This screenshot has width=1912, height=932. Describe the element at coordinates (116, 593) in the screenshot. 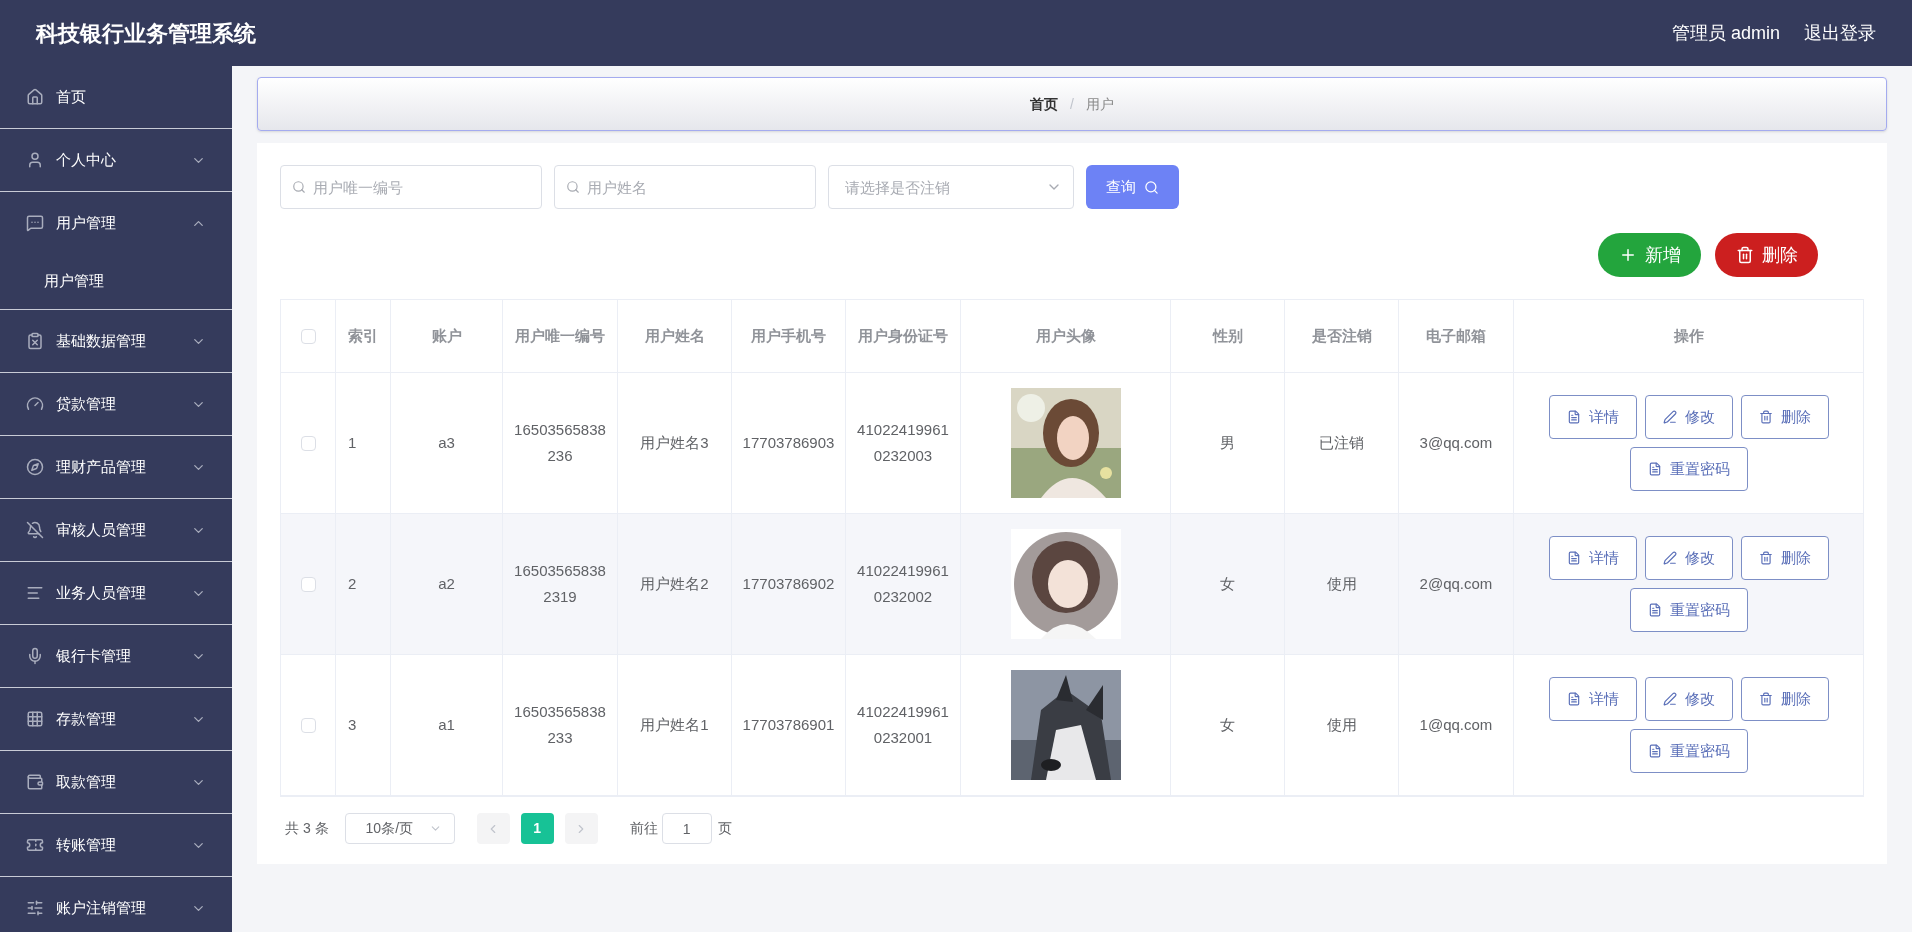

I see `sidebar-item: 业务人员管理` at that location.